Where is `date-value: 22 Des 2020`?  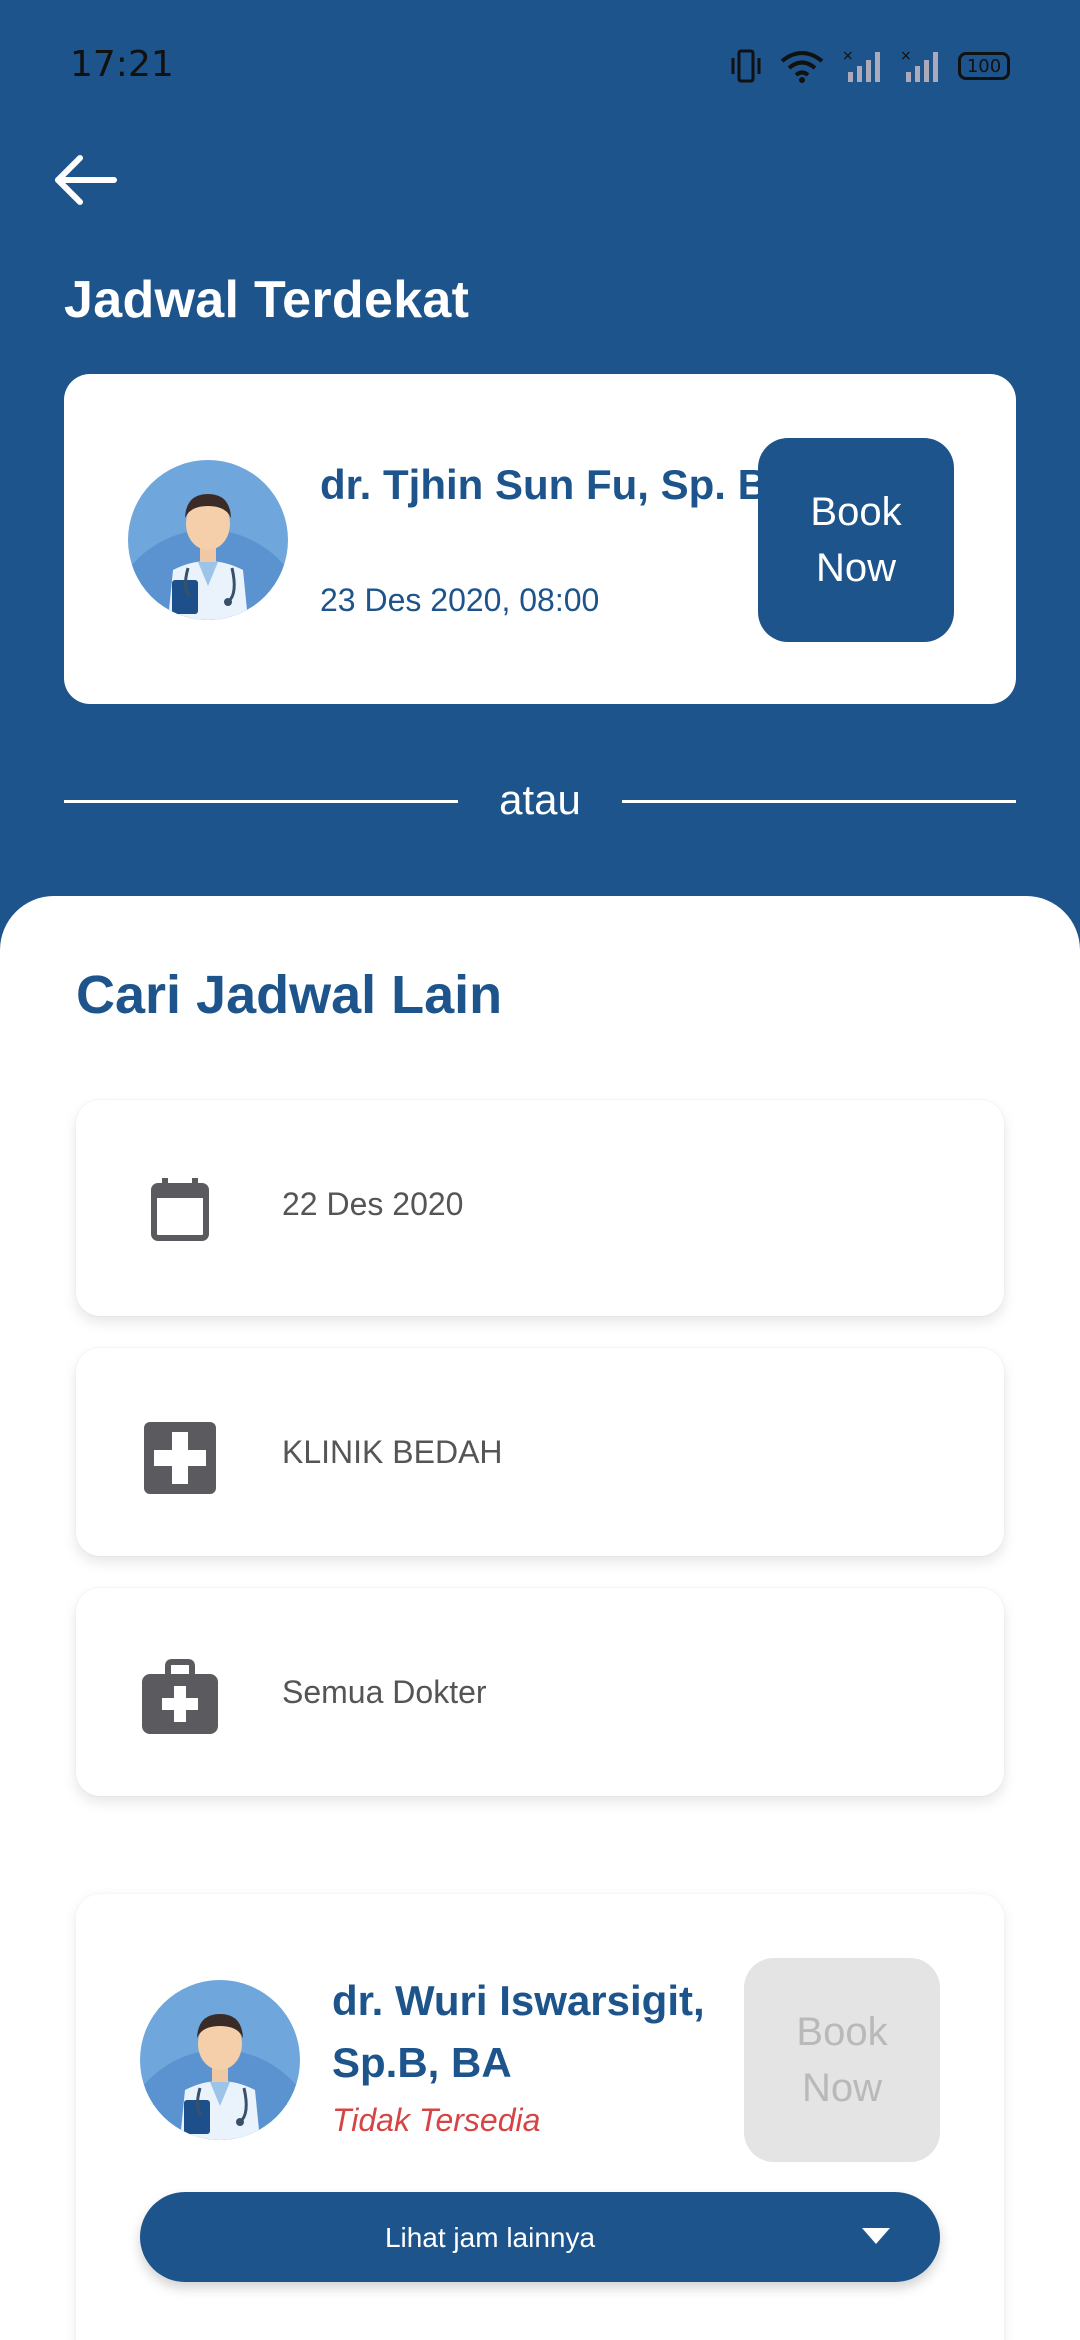 date-value: 22 Des 2020 is located at coordinates (373, 1204).